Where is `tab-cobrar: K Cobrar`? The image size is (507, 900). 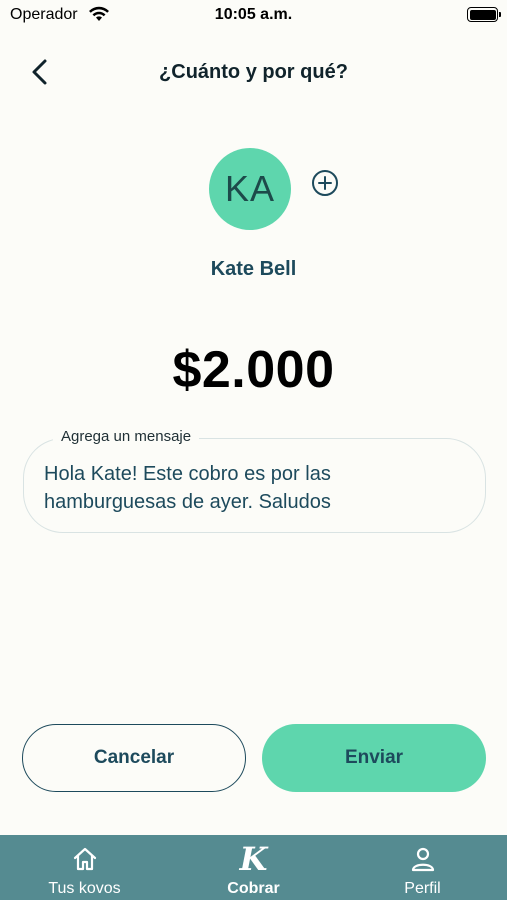
tab-cobrar: K Cobrar is located at coordinates (253, 867).